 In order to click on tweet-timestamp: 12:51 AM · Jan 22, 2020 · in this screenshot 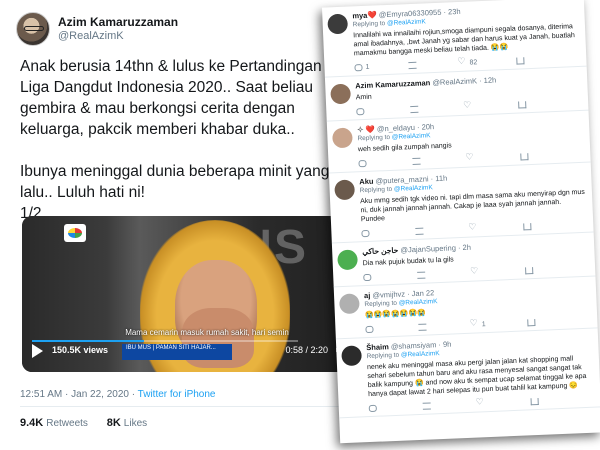, I will do `click(79, 394)`.